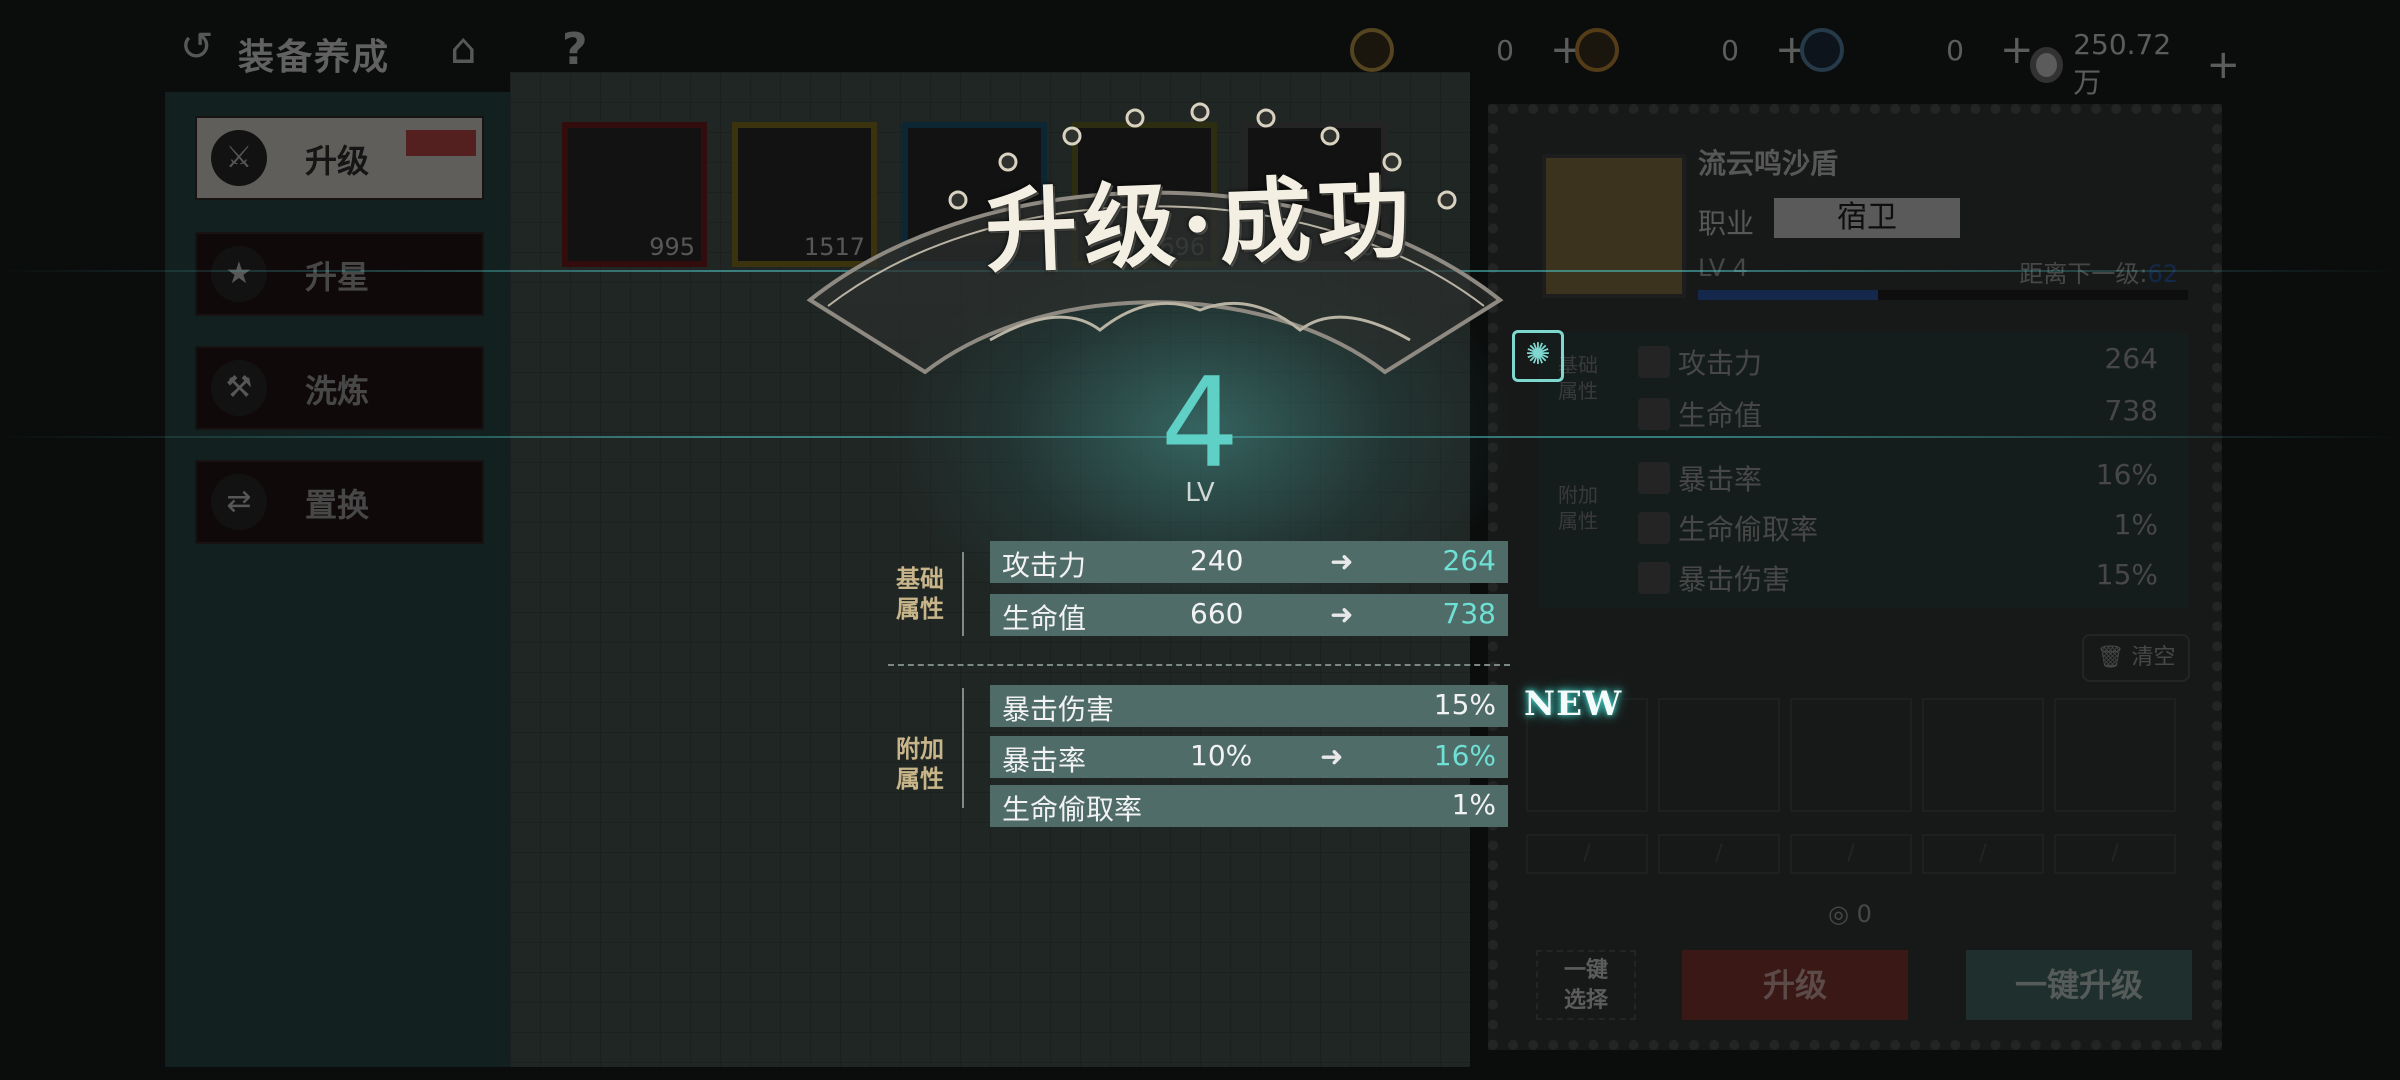 This screenshot has width=2400, height=1080. Describe the element at coordinates (1573, 704) in the screenshot. I see `new-badge: NEW` at that location.